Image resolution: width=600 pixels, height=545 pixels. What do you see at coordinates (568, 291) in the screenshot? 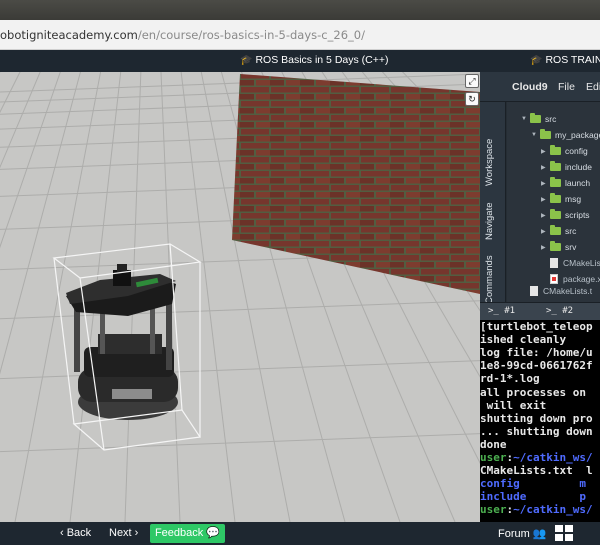
I see `tree-item-label: CMakeLists.t` at bounding box center [568, 291].